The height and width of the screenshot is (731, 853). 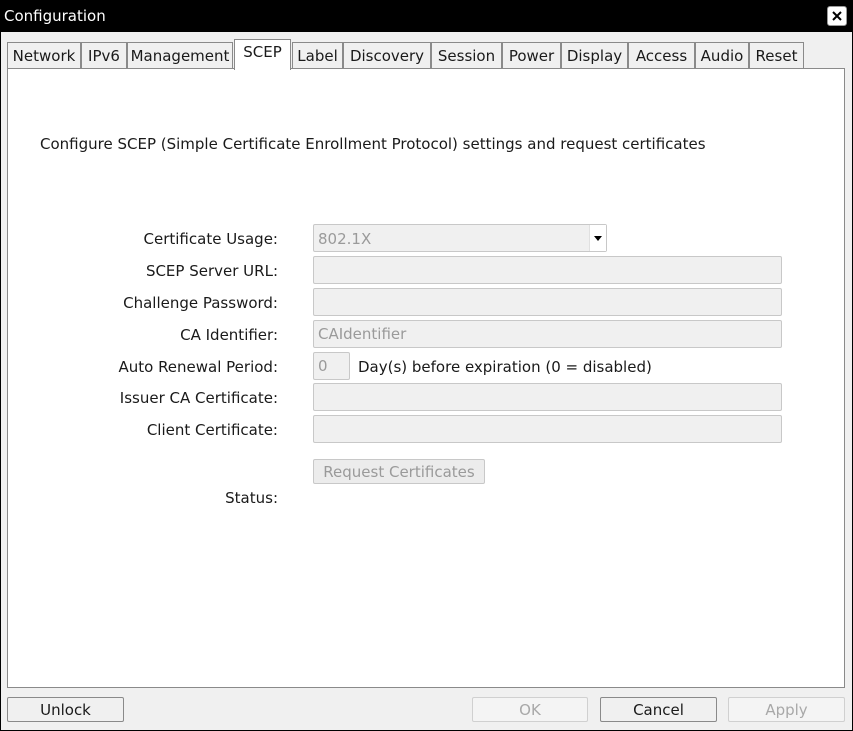 I want to click on issuer-ca-certificate-label: Issuer CA Certificate:, so click(x=198, y=398).